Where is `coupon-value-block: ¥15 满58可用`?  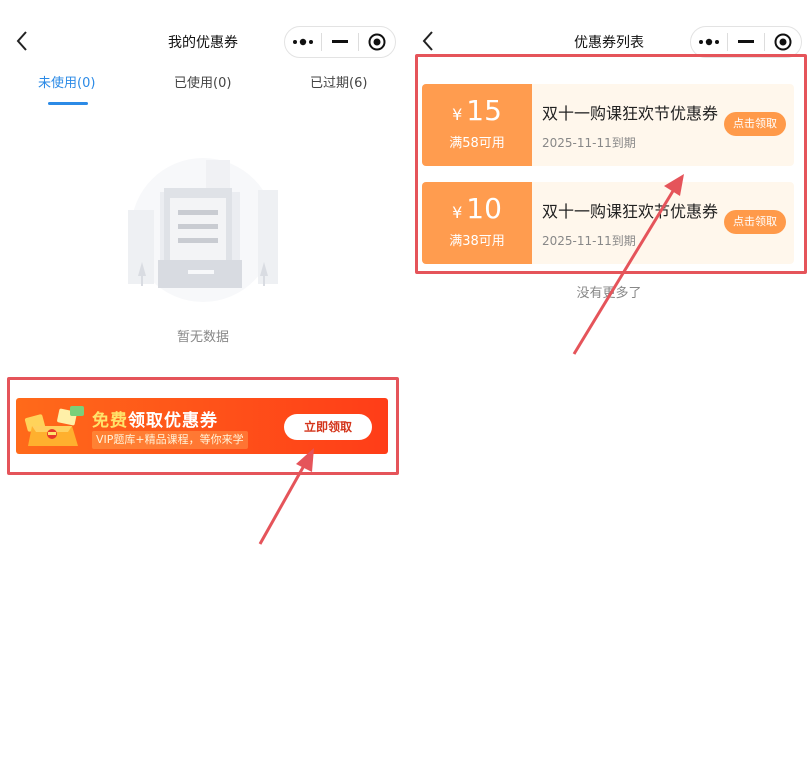
coupon-value-block: ¥15 满58可用 is located at coordinates (477, 125).